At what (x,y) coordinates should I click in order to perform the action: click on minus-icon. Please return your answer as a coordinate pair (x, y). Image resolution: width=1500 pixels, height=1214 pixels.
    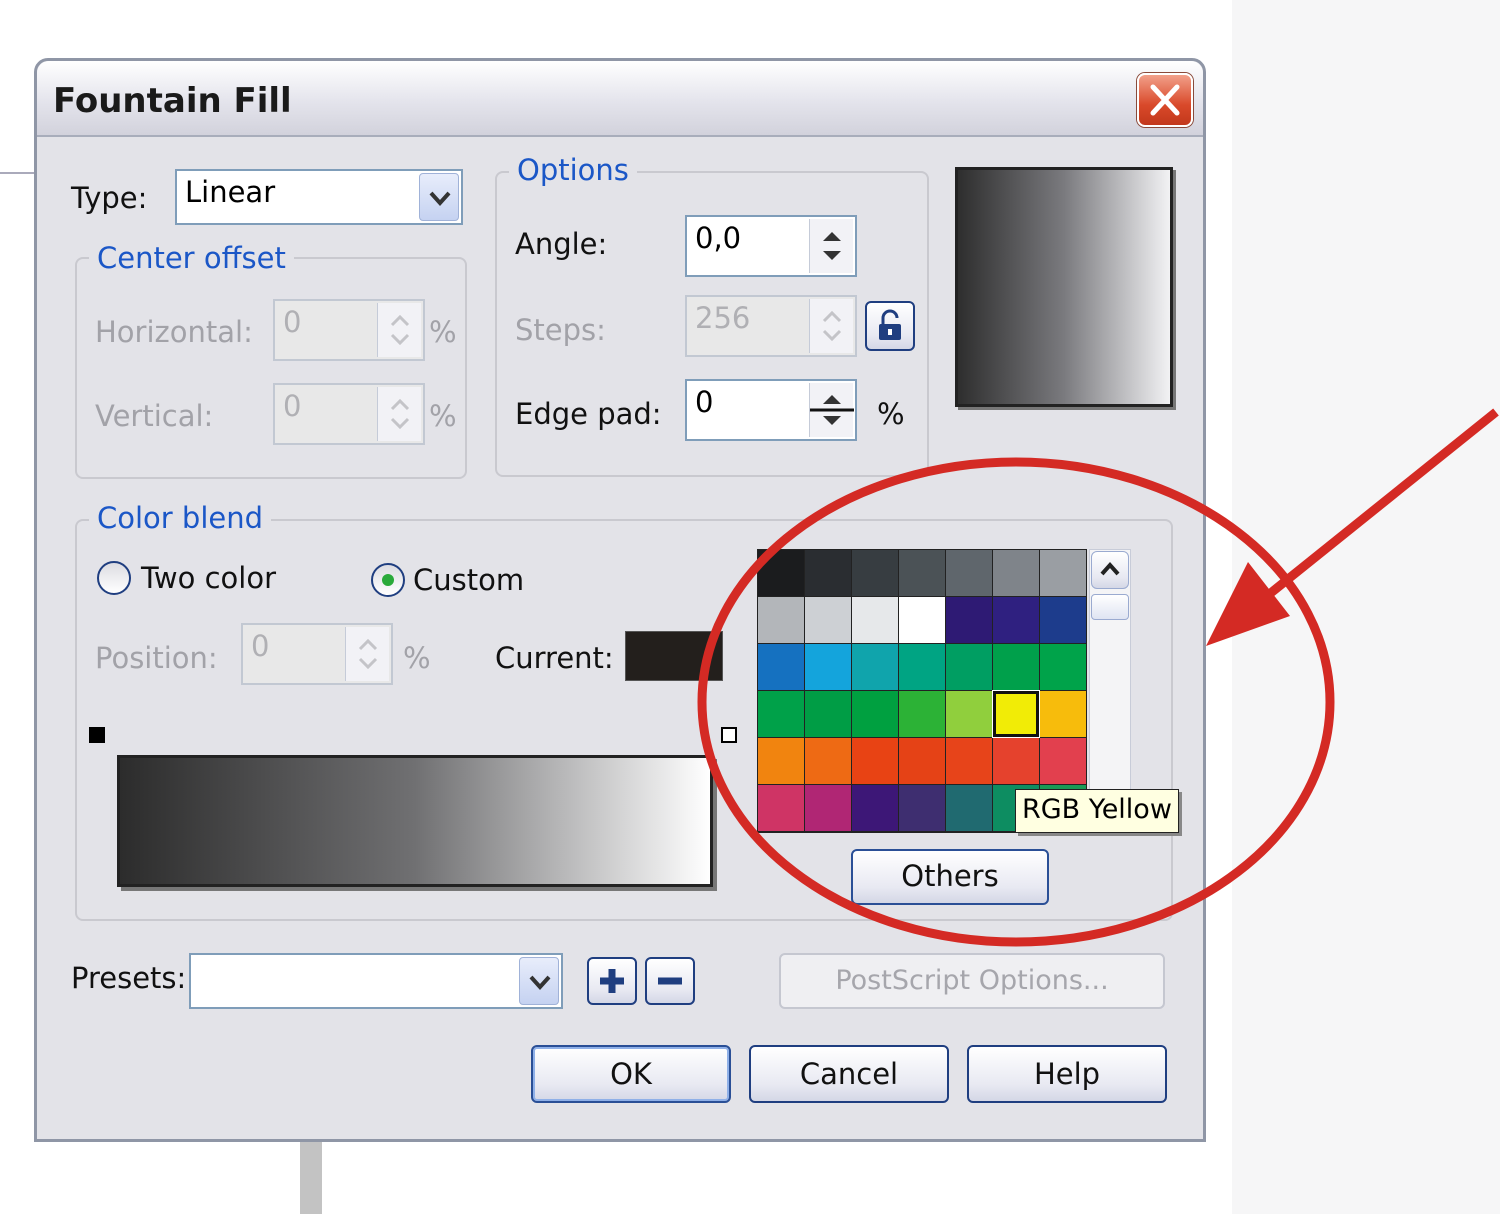
    Looking at the image, I should click on (670, 981).